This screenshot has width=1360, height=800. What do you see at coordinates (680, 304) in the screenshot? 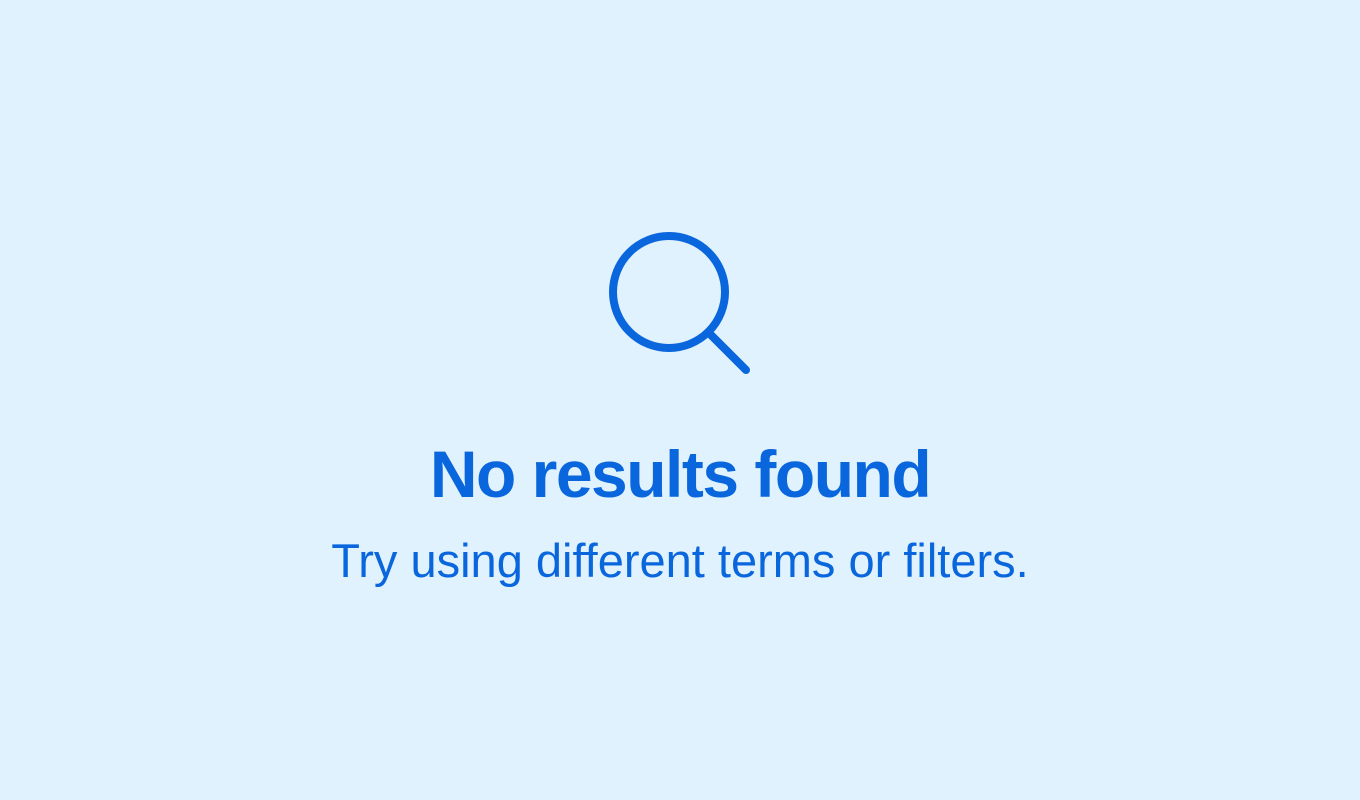
I see `search-icon` at bounding box center [680, 304].